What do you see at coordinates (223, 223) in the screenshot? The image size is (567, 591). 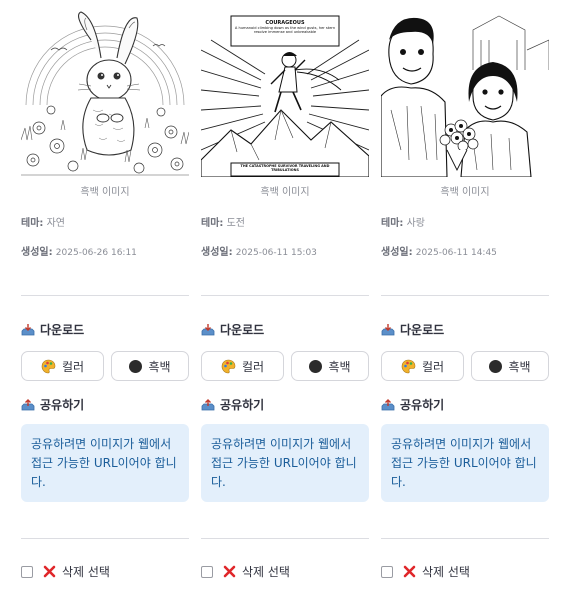 I see `theme-meta: 테마: 도전` at bounding box center [223, 223].